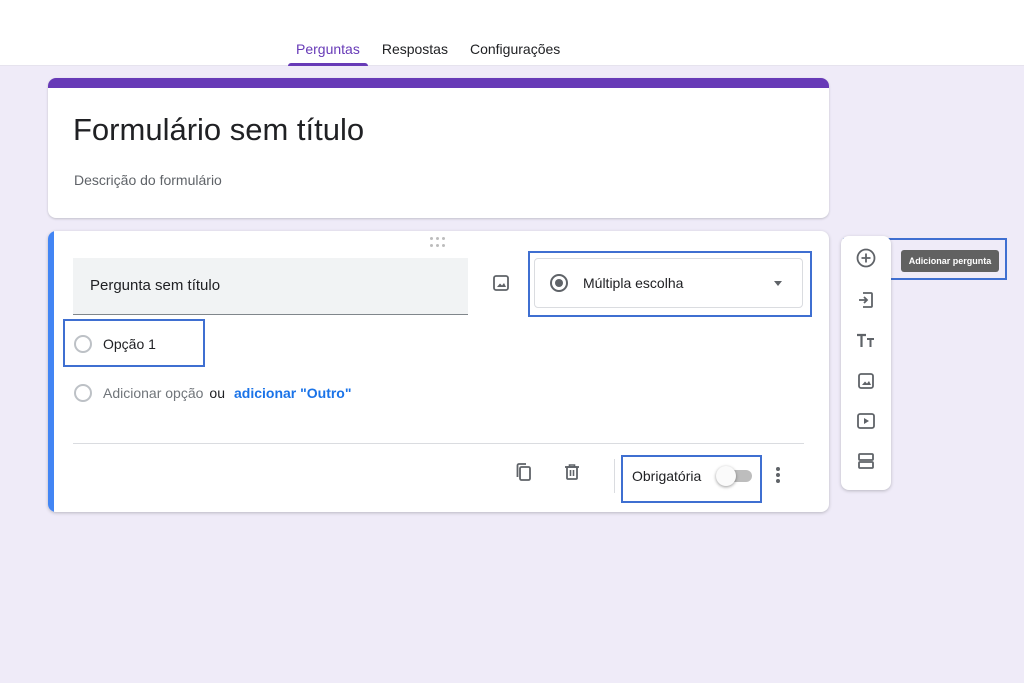  I want to click on add-video-icon, so click(866, 421).